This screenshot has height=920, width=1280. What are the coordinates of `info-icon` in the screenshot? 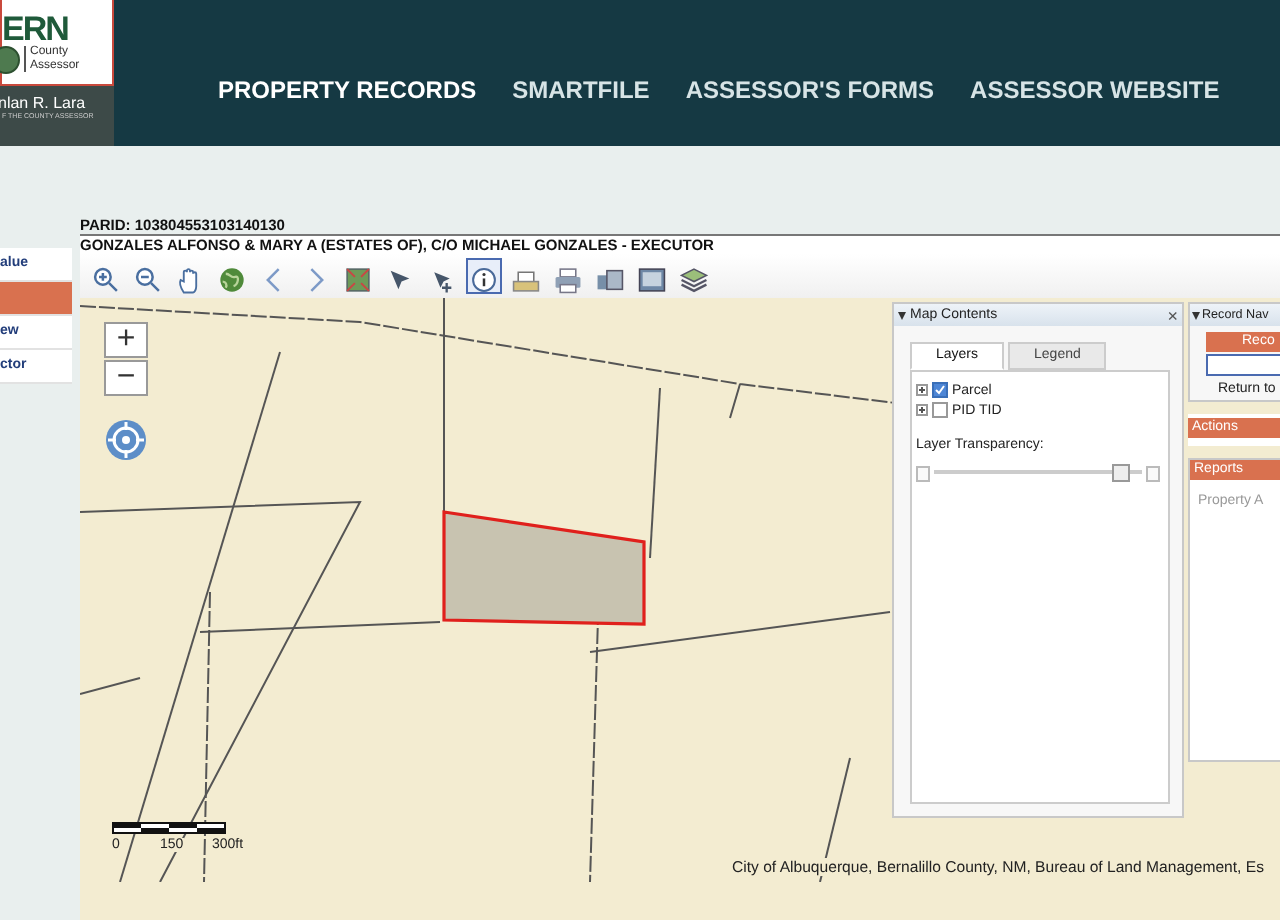 It's located at (484, 276).